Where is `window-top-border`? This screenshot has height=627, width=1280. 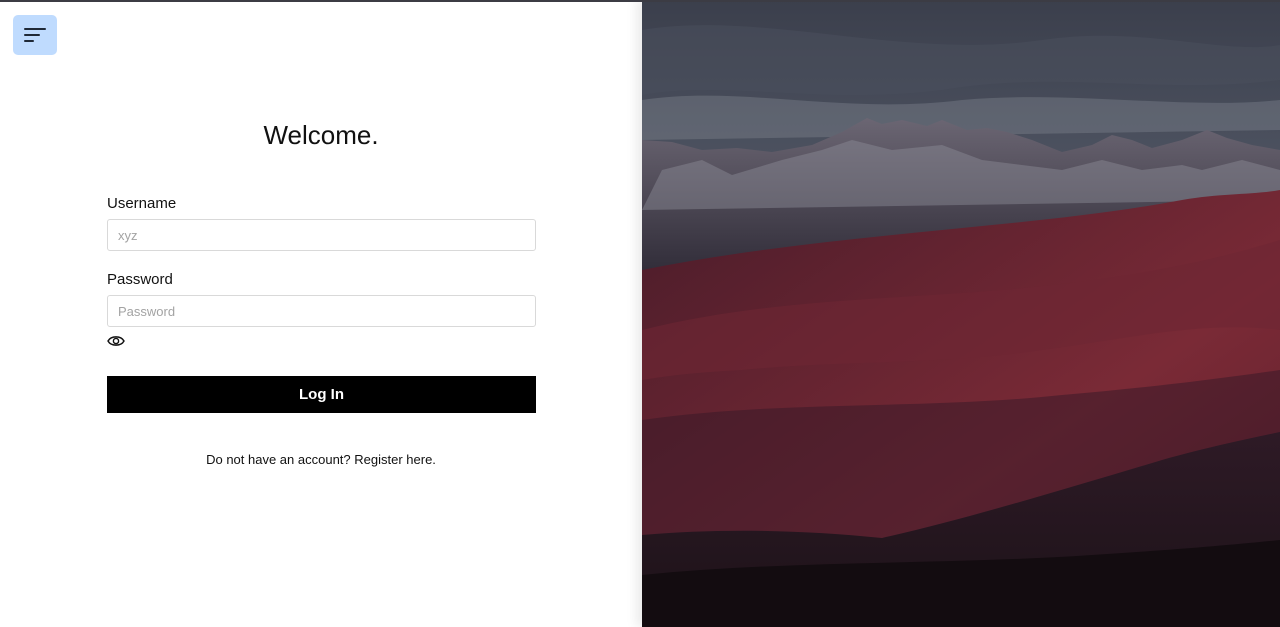
window-top-border is located at coordinates (640, 1).